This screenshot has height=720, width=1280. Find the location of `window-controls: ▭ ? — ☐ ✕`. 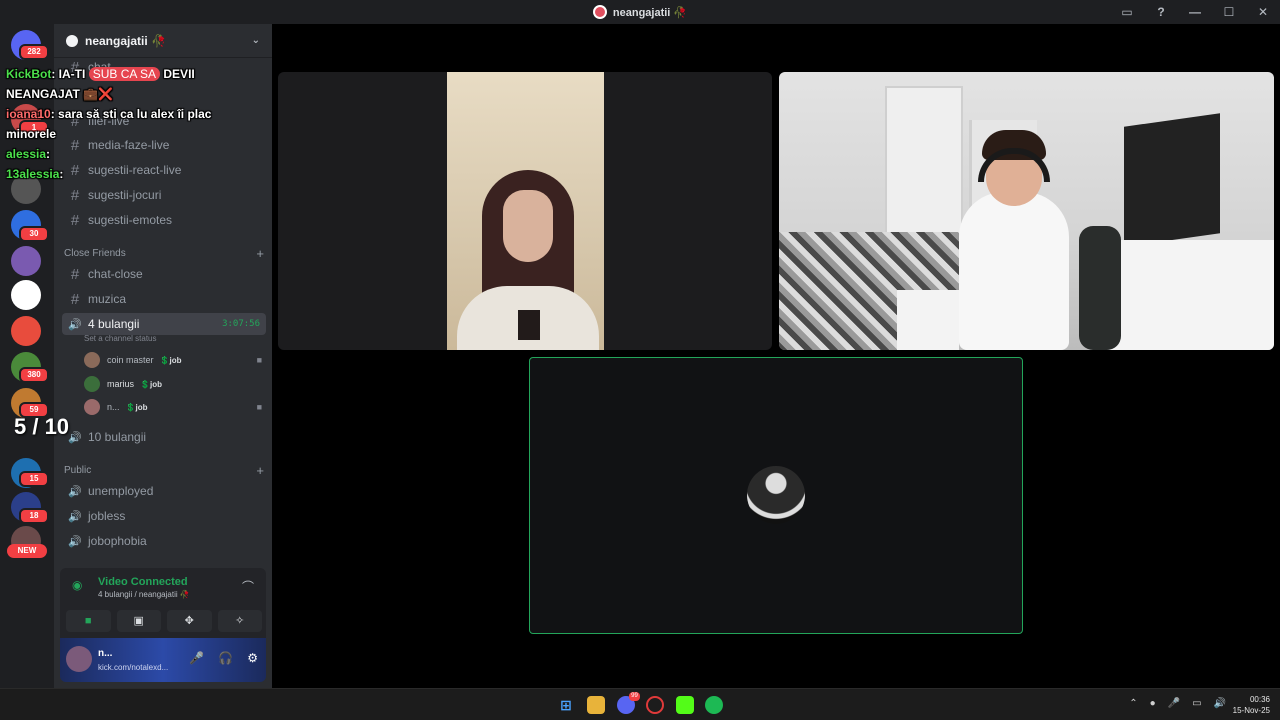

window-controls: ▭ ? — ☐ ✕ is located at coordinates (1195, 12).